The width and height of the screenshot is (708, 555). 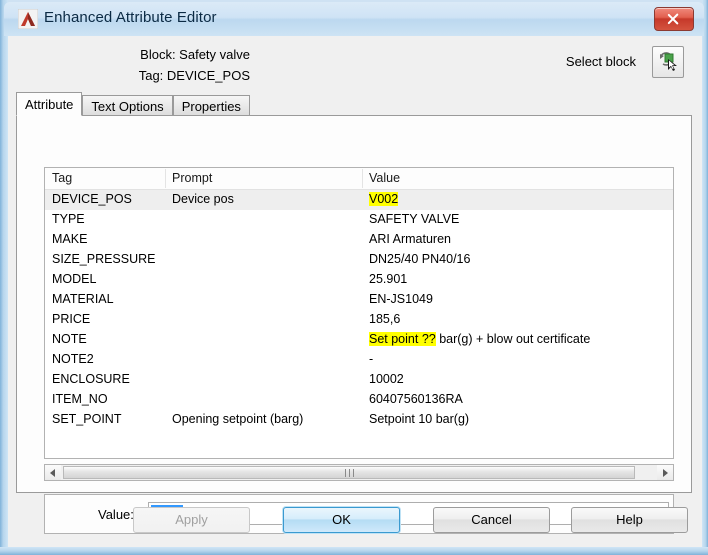 I want to click on value-highlight: V002, so click(x=384, y=199).